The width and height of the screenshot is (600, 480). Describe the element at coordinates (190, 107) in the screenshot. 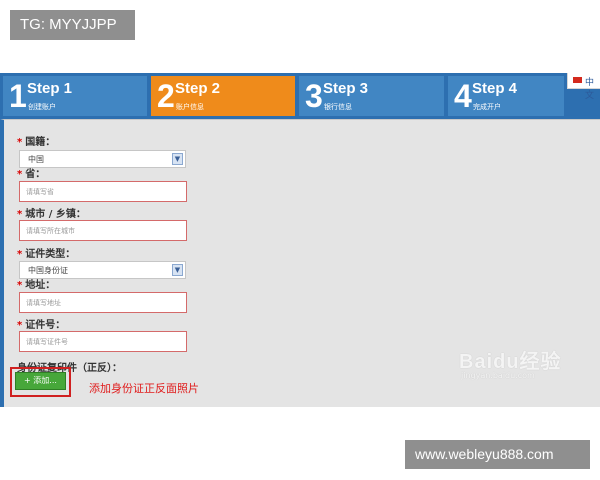

I see `step-2-subtitle: 账户信息` at that location.